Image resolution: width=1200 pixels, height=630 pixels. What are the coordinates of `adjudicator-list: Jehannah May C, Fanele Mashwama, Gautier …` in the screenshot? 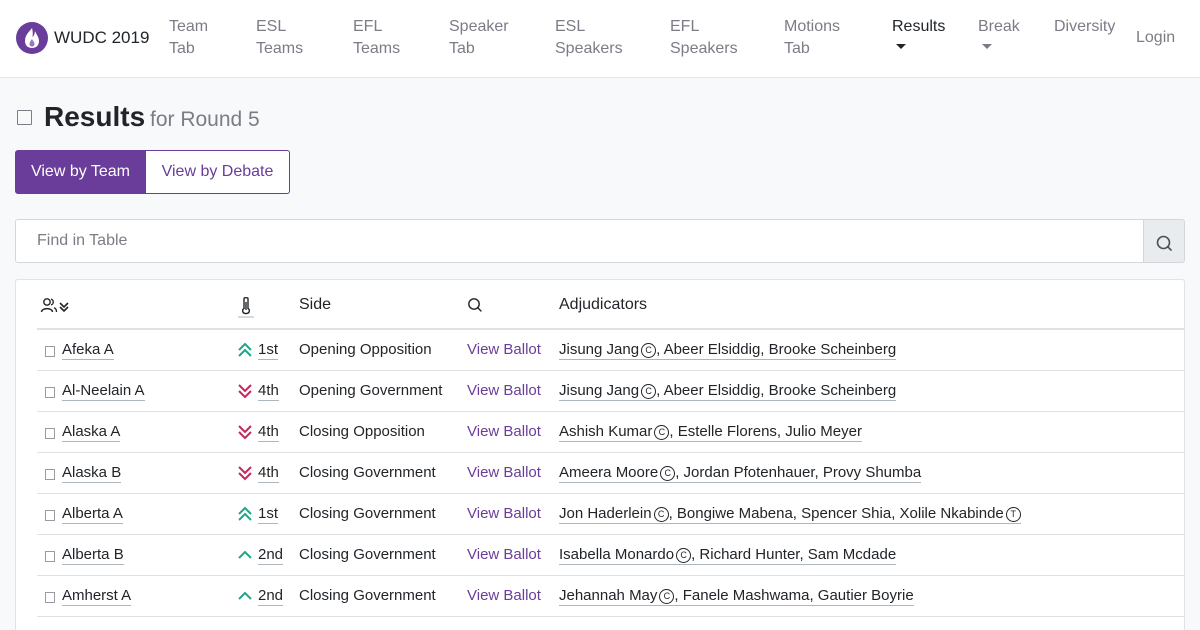 It's located at (736, 596).